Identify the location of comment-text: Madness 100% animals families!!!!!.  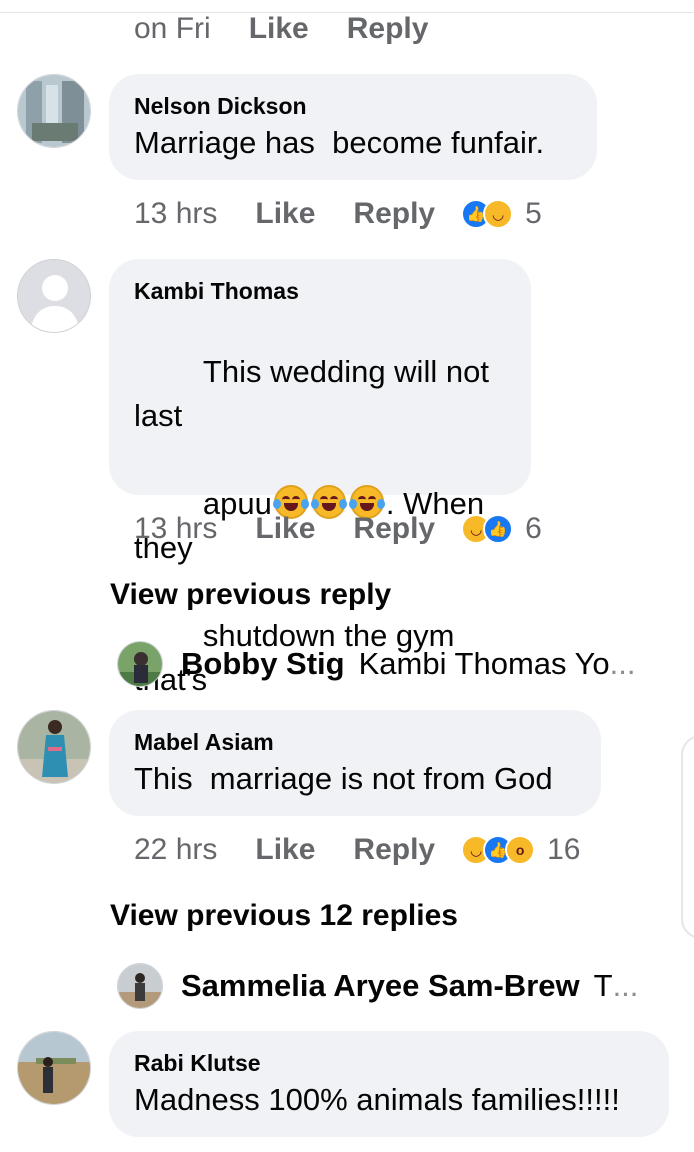
(377, 1099).